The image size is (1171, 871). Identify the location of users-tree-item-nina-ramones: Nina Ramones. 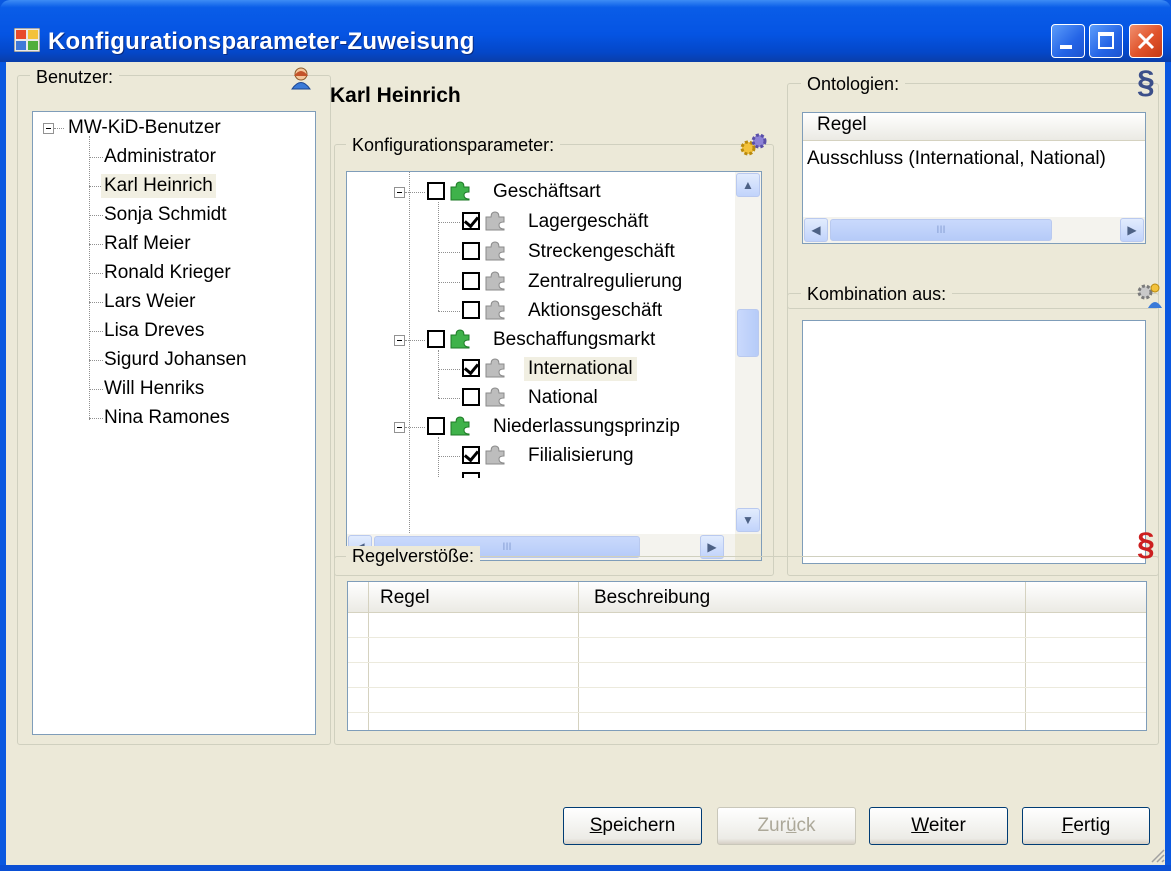
(167, 418).